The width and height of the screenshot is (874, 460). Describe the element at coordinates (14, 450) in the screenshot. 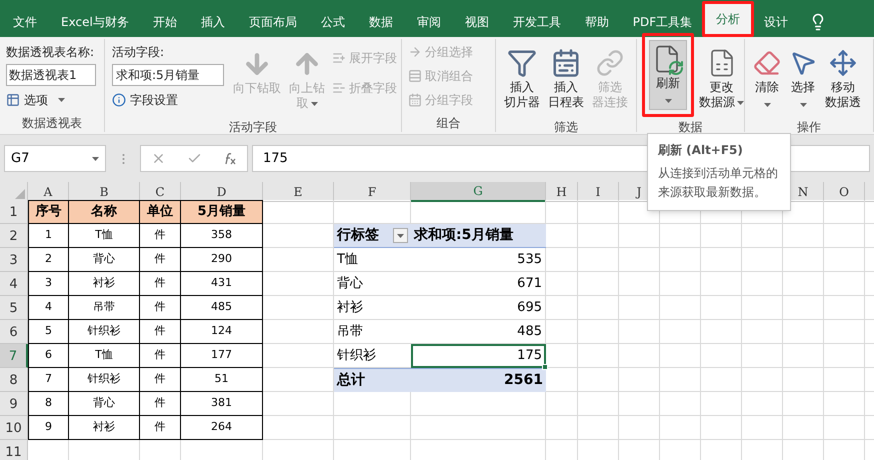

I see `row-number: 11` at that location.